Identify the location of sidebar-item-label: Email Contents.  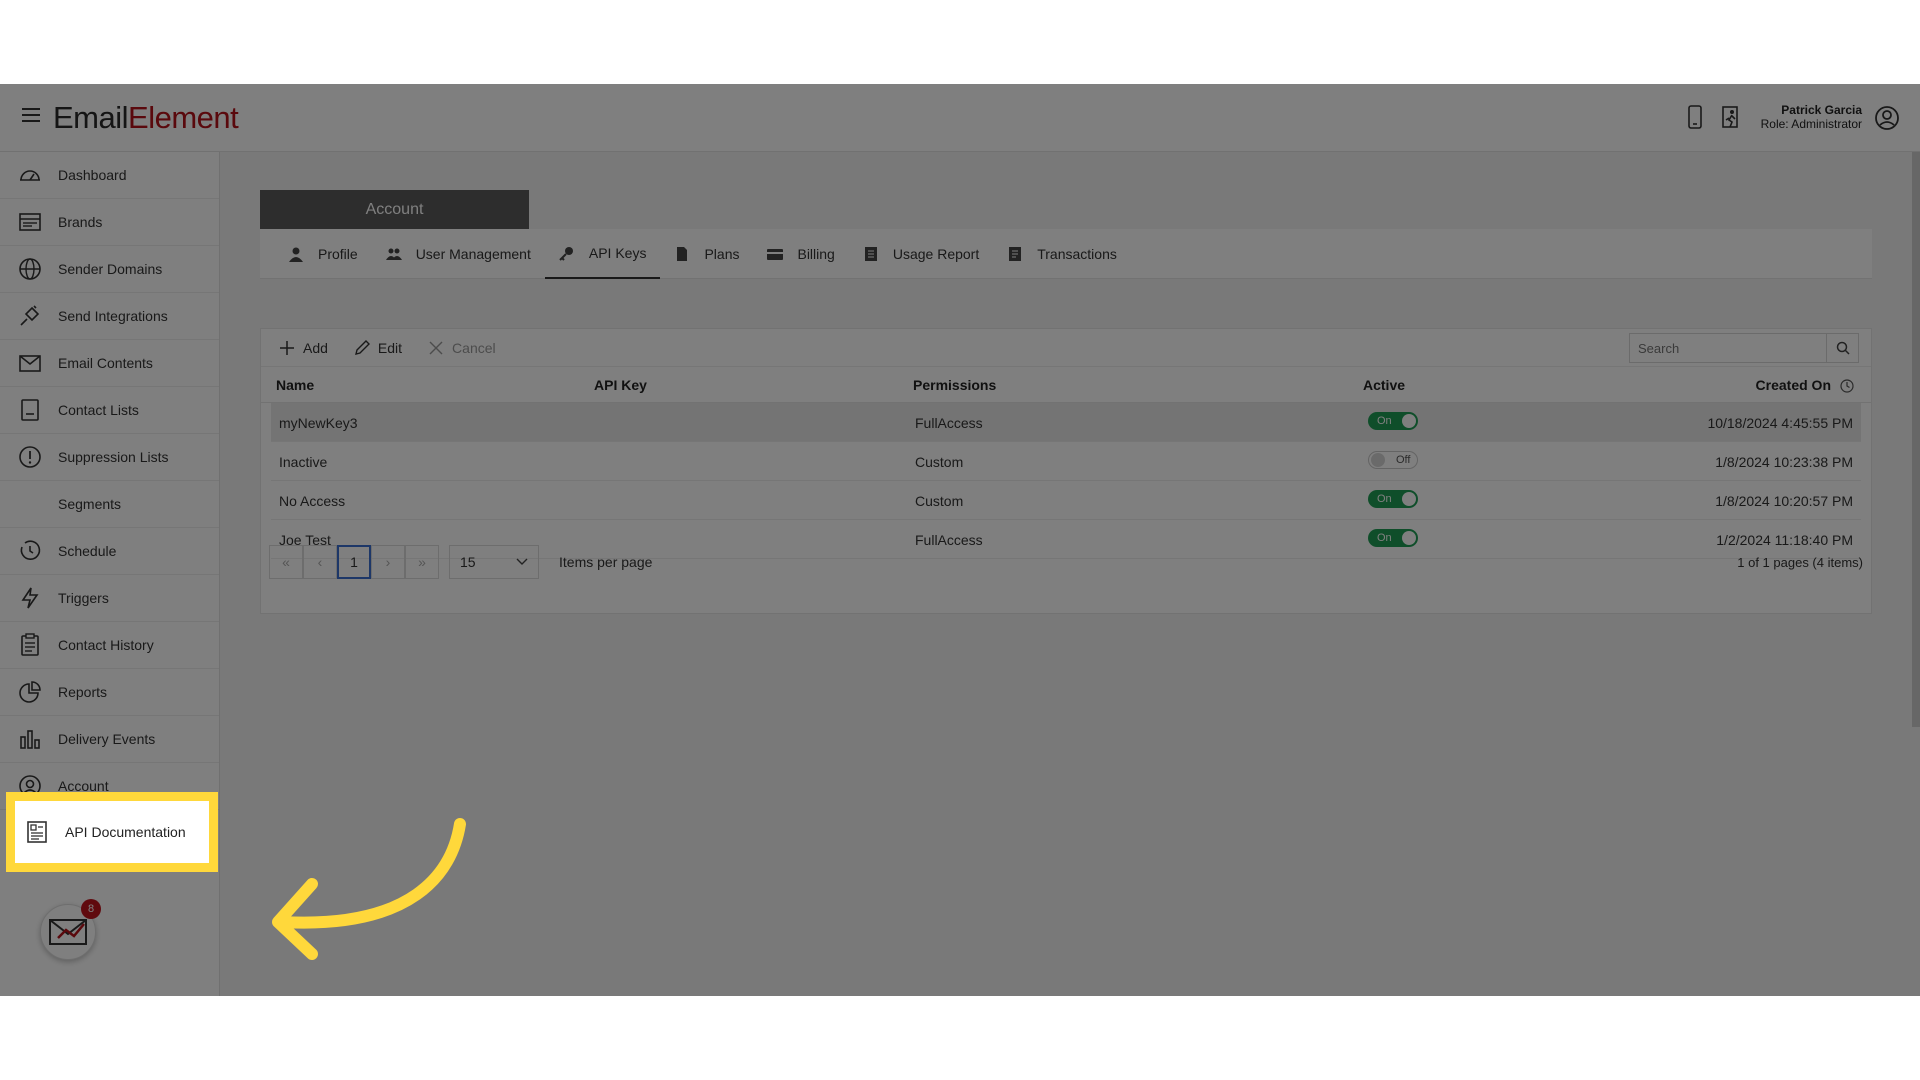
(105, 363).